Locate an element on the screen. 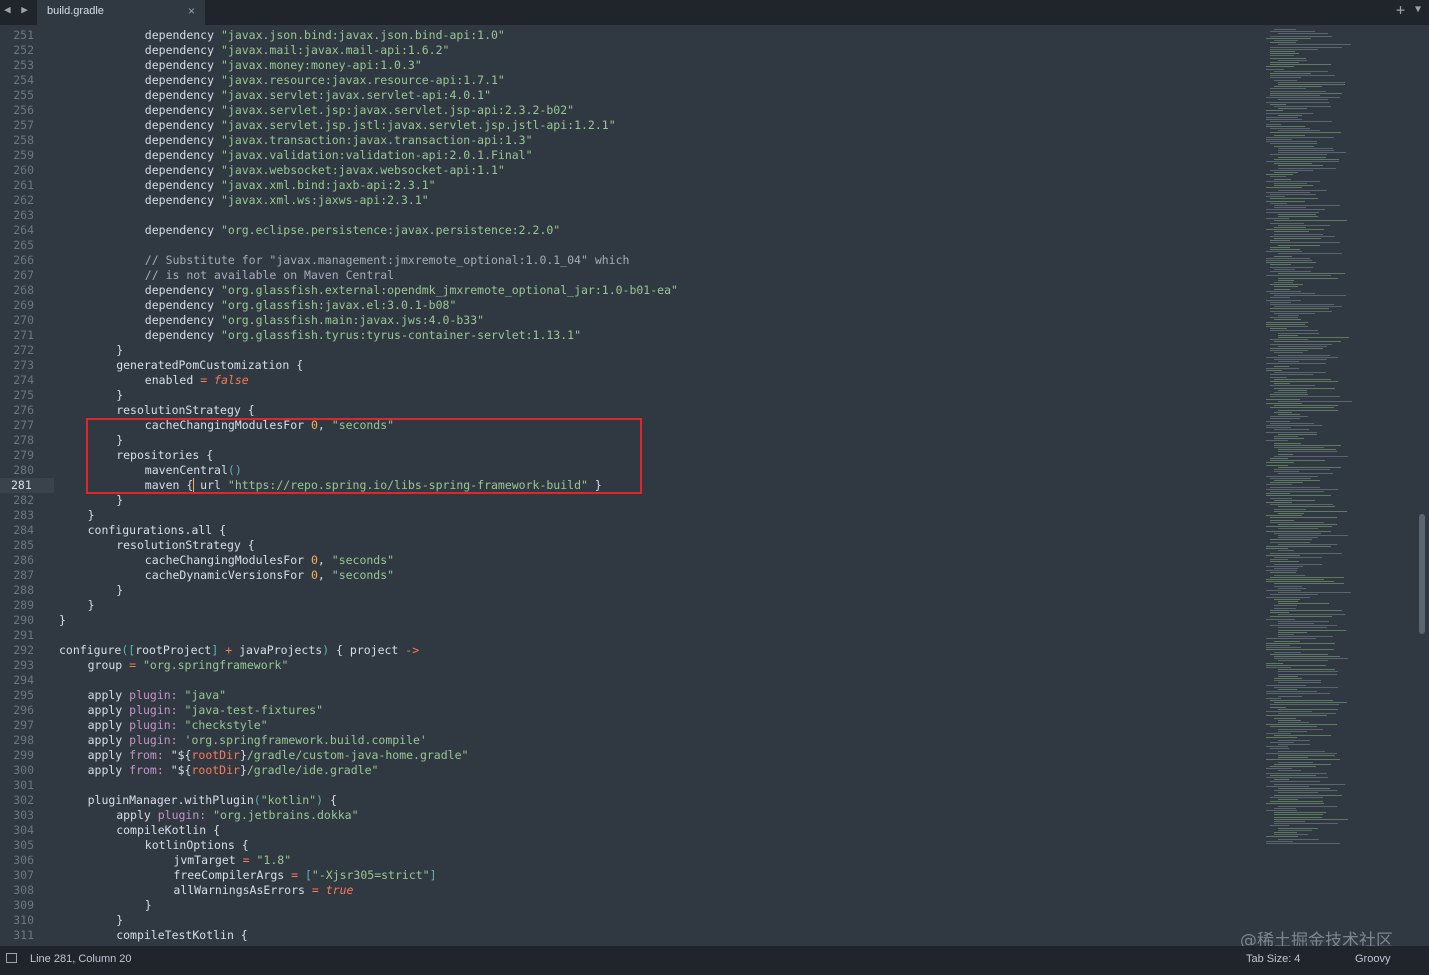 This screenshot has width=1429, height=975. line-number: 253 is located at coordinates (23, 65).